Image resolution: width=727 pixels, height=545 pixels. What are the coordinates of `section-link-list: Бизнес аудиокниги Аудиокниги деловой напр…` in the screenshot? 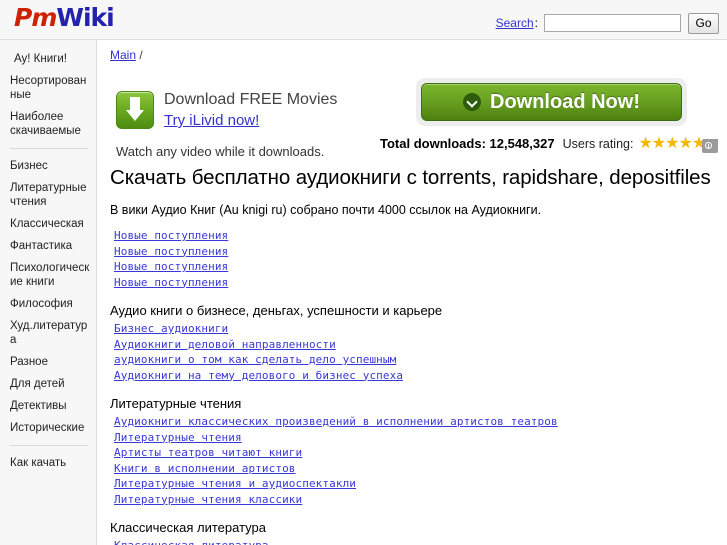 It's located at (417, 351).